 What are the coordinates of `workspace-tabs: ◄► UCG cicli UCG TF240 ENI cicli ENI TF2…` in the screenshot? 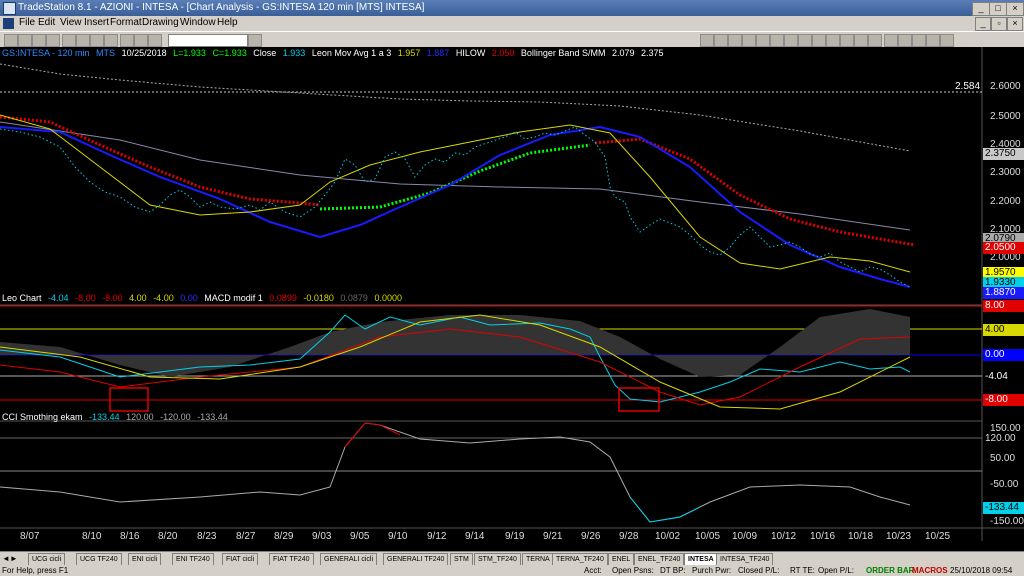 It's located at (512, 559).